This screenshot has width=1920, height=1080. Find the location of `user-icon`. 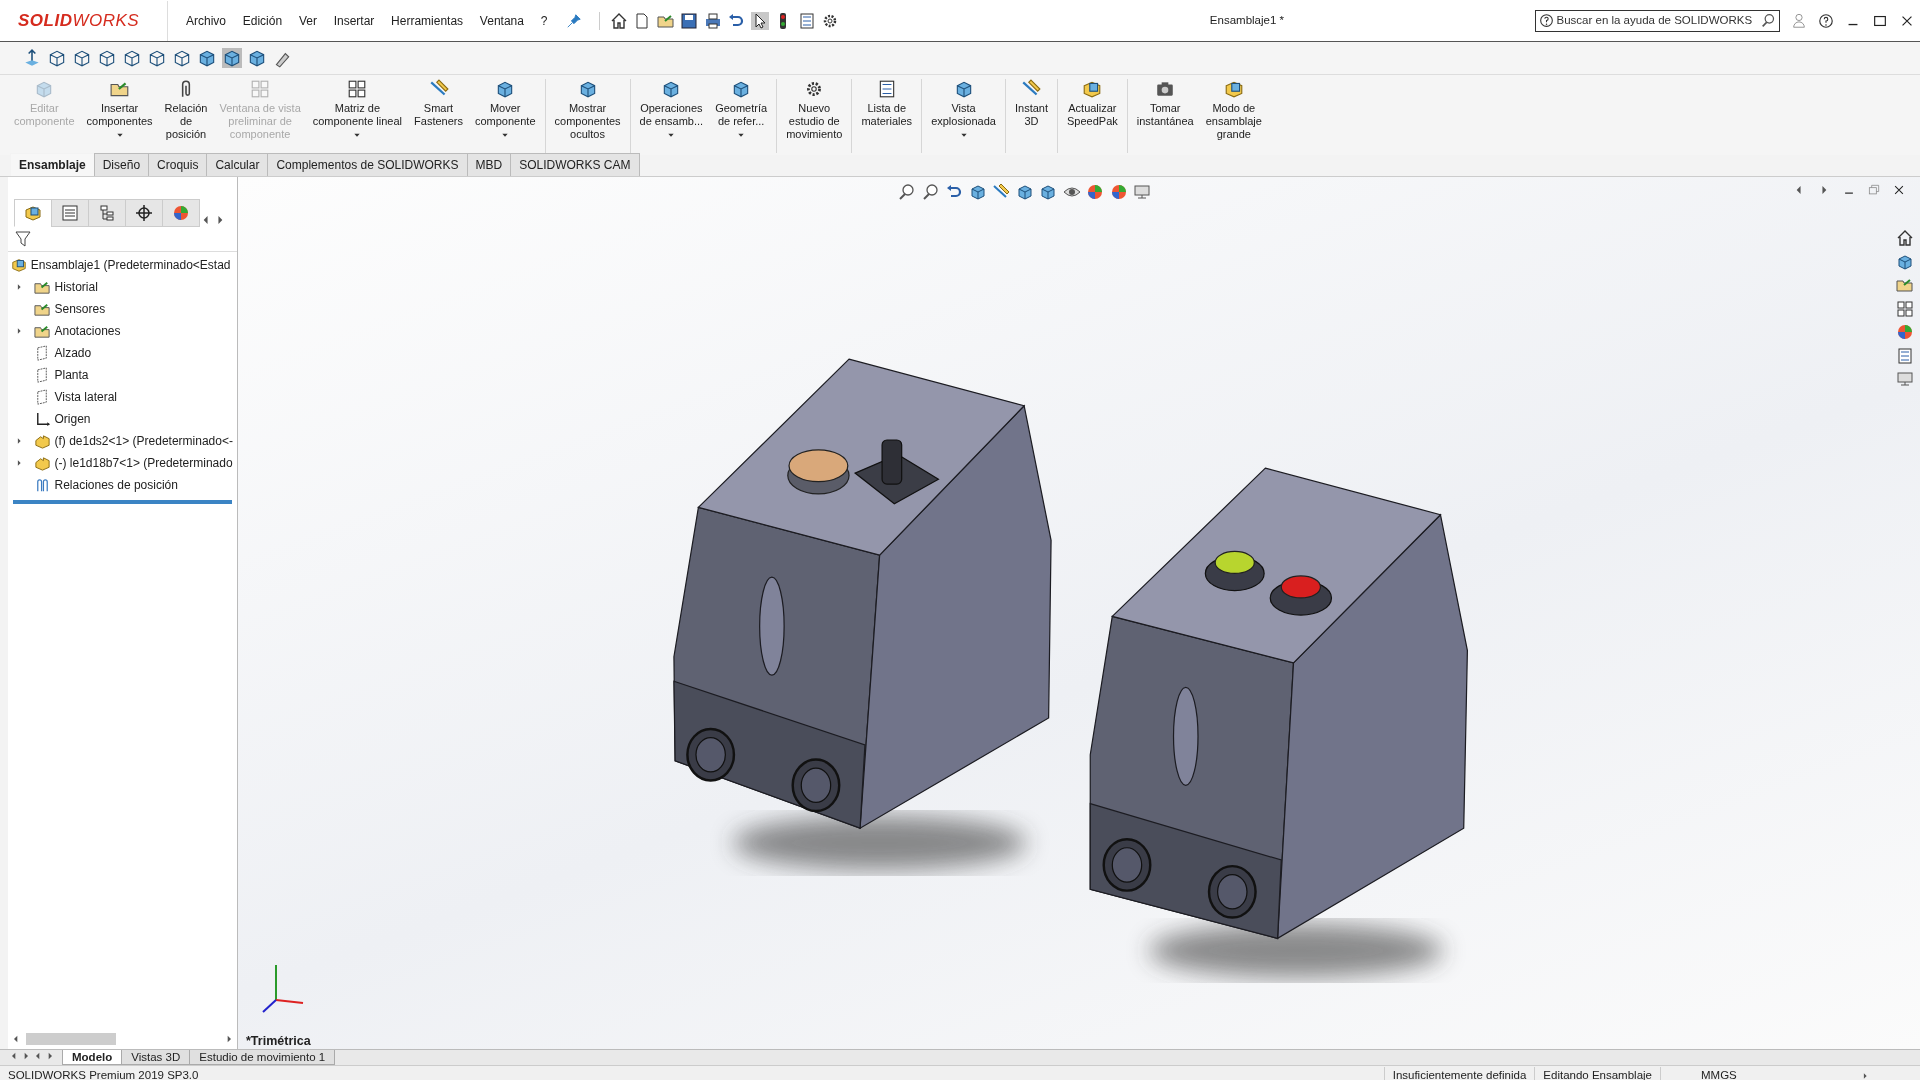

user-icon is located at coordinates (1798, 20).